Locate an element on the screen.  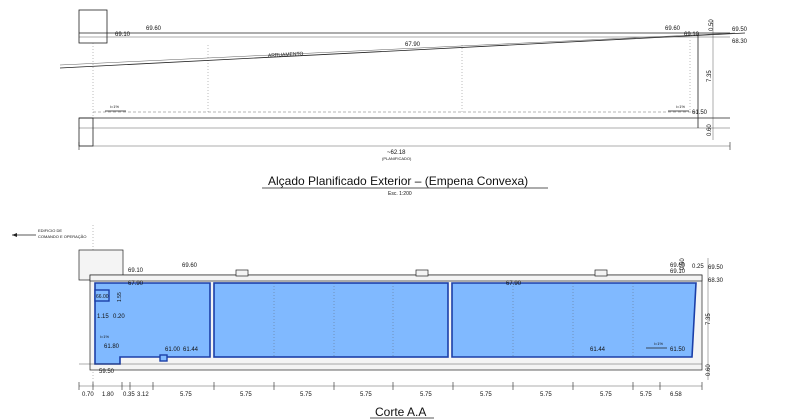
road-slope-line is located at coordinates (402, 50).